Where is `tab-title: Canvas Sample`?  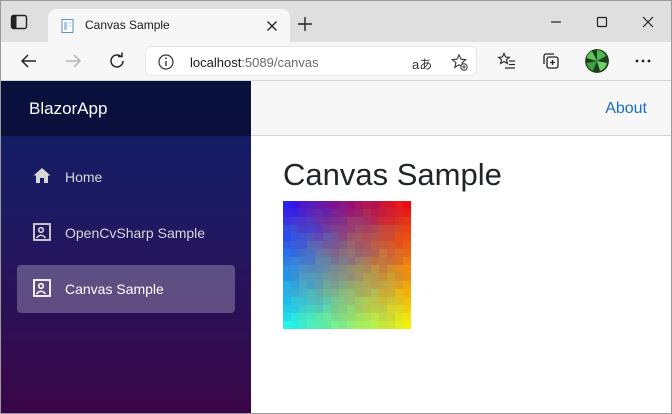
tab-title: Canvas Sample is located at coordinates (127, 25).